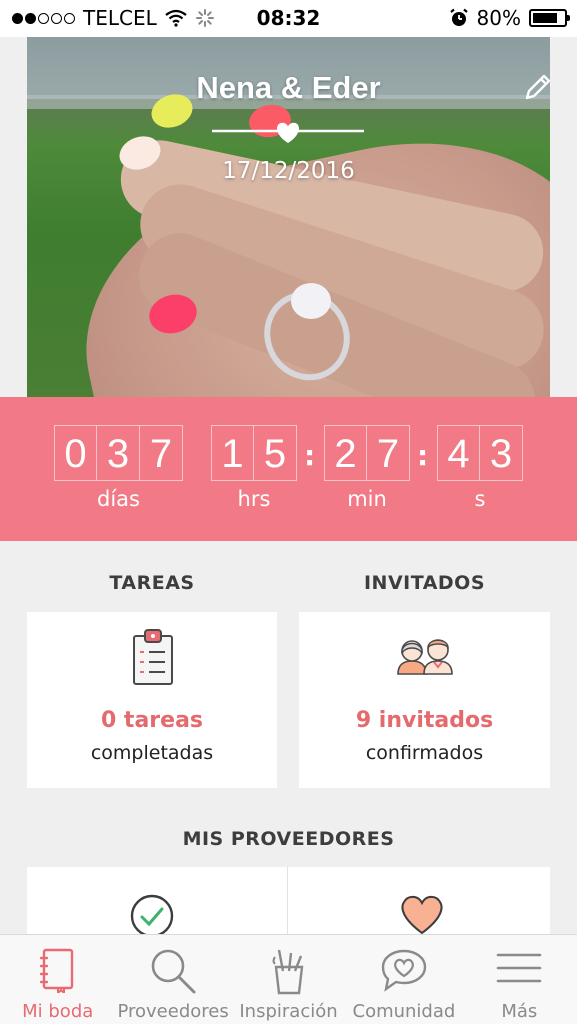 The image size is (577, 1024). What do you see at coordinates (275, 453) in the screenshot?
I see `countdown-digit: 5` at bounding box center [275, 453].